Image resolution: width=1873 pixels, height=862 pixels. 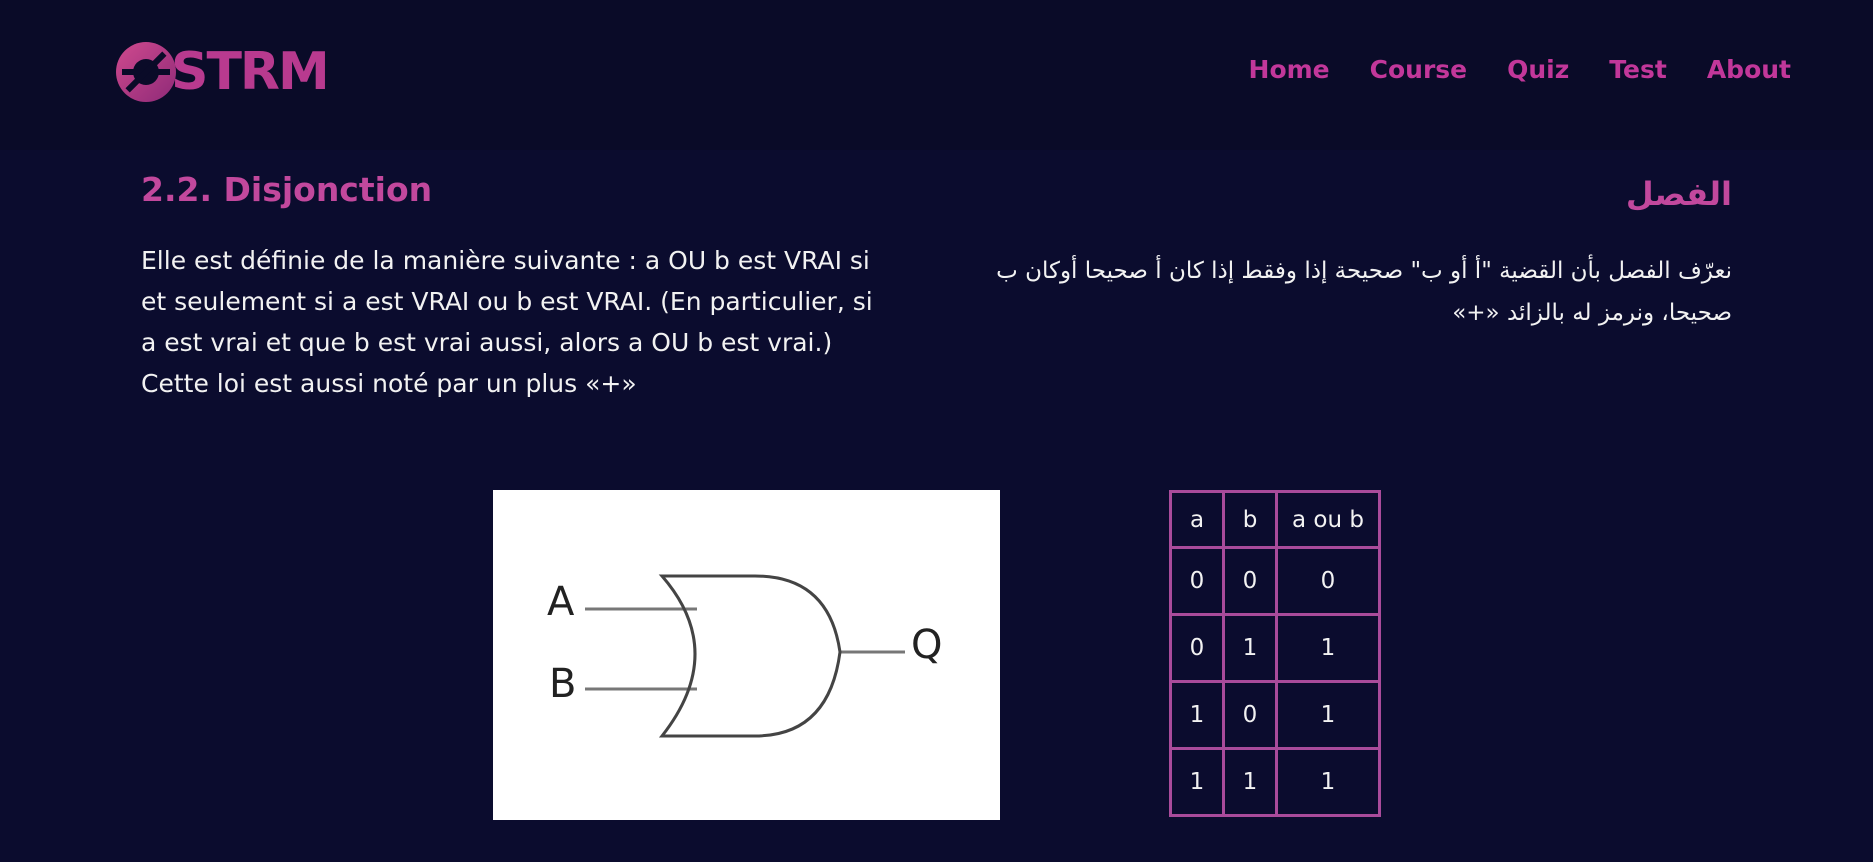 What do you see at coordinates (1500, 70) in the screenshot?
I see `main-nav: Home Course Quiz Test About` at bounding box center [1500, 70].